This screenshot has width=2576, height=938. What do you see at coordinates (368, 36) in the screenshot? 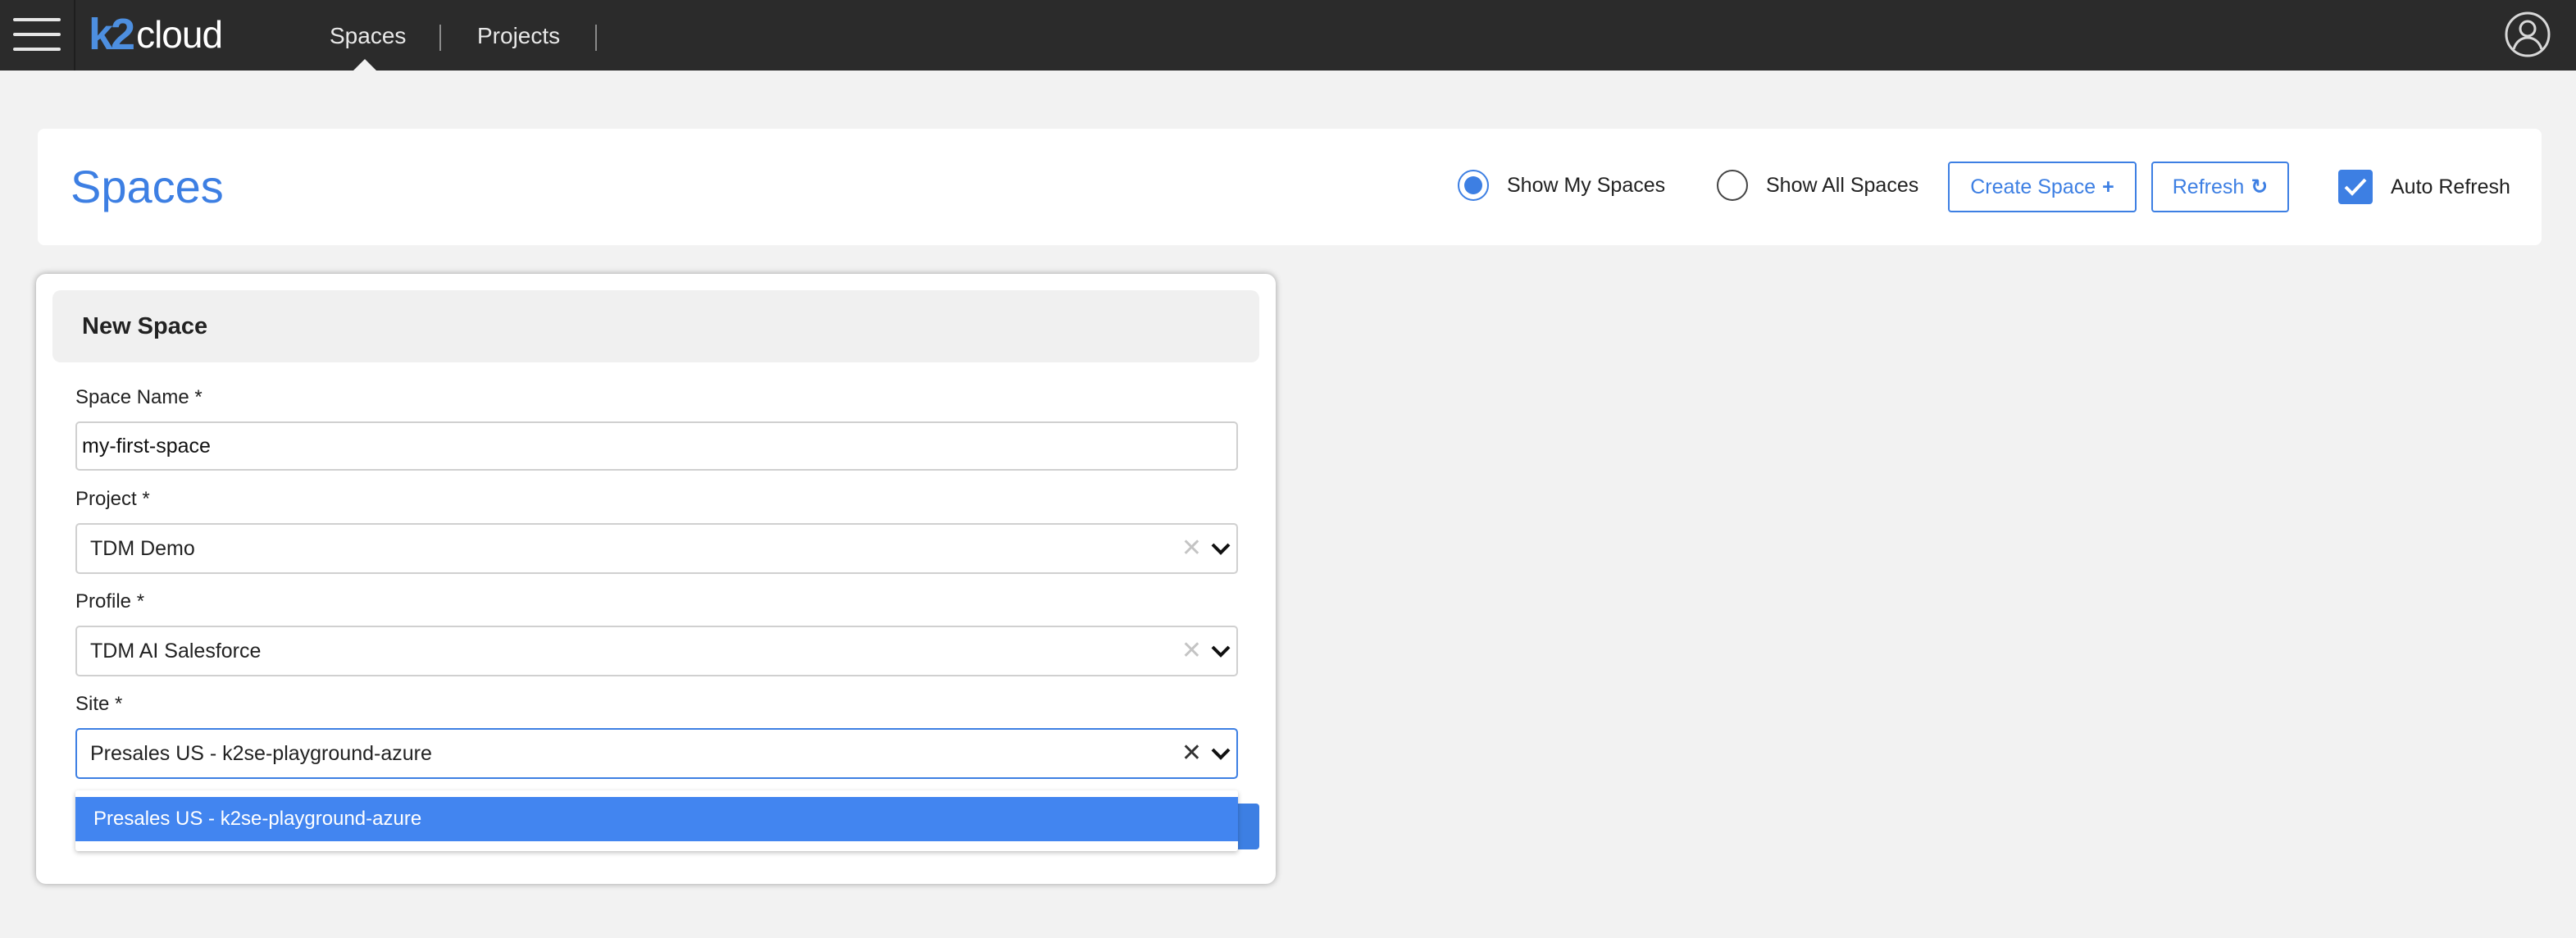
I see `nav-spaces: Spaces` at bounding box center [368, 36].